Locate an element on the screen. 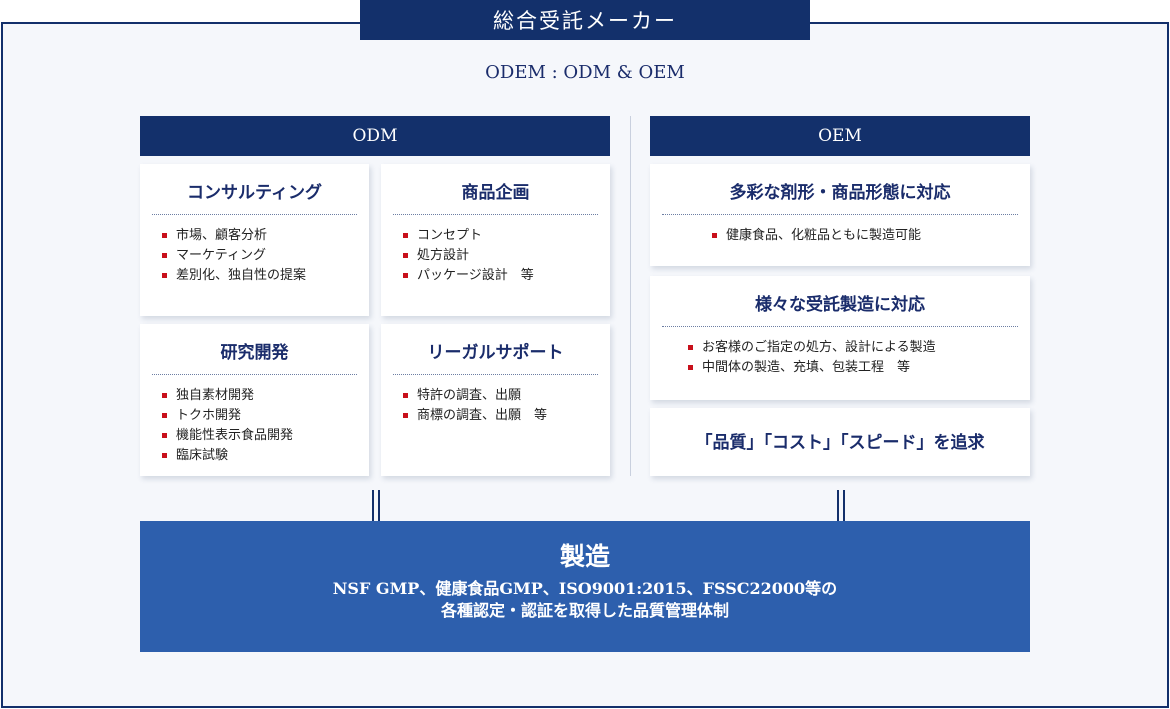 This screenshot has width=1170, height=709. column-divider is located at coordinates (630, 296).